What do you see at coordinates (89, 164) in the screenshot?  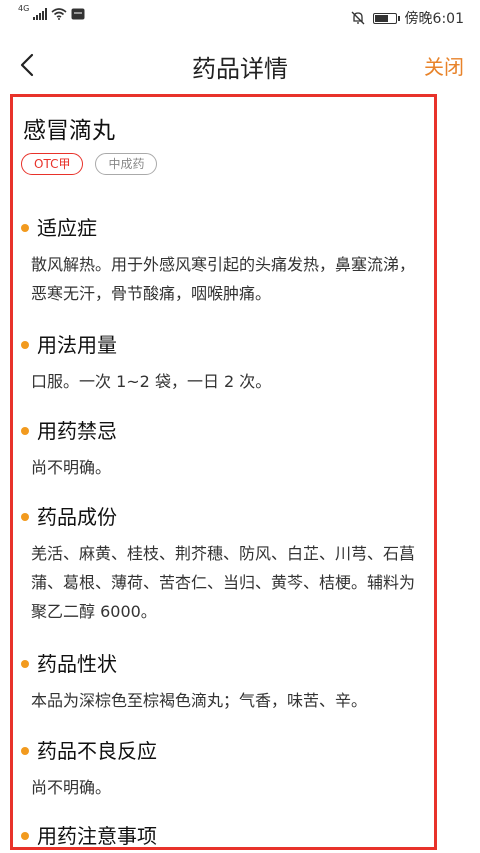 I see `drug-tags: OTC甲 中成药` at bounding box center [89, 164].